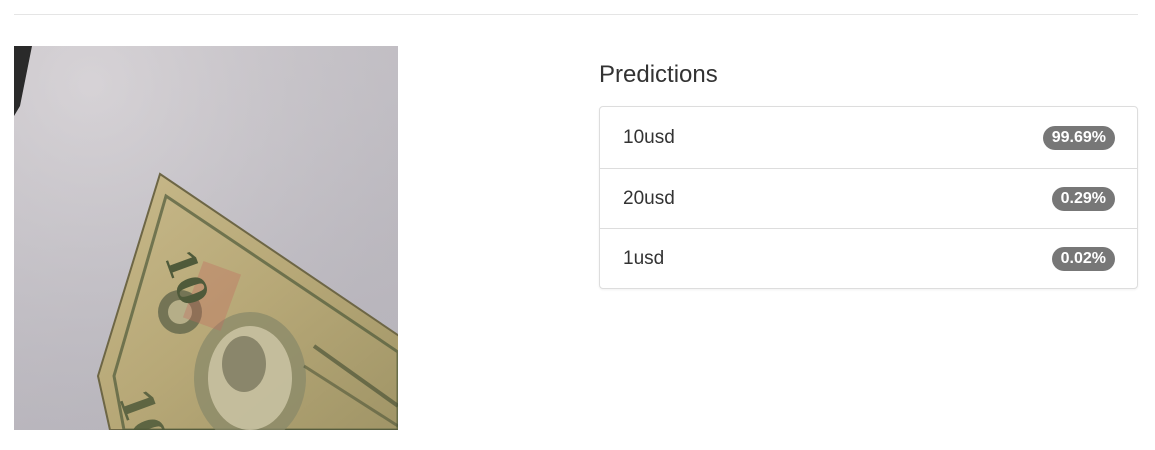  I want to click on predictions-title: Predictions, so click(658, 74).